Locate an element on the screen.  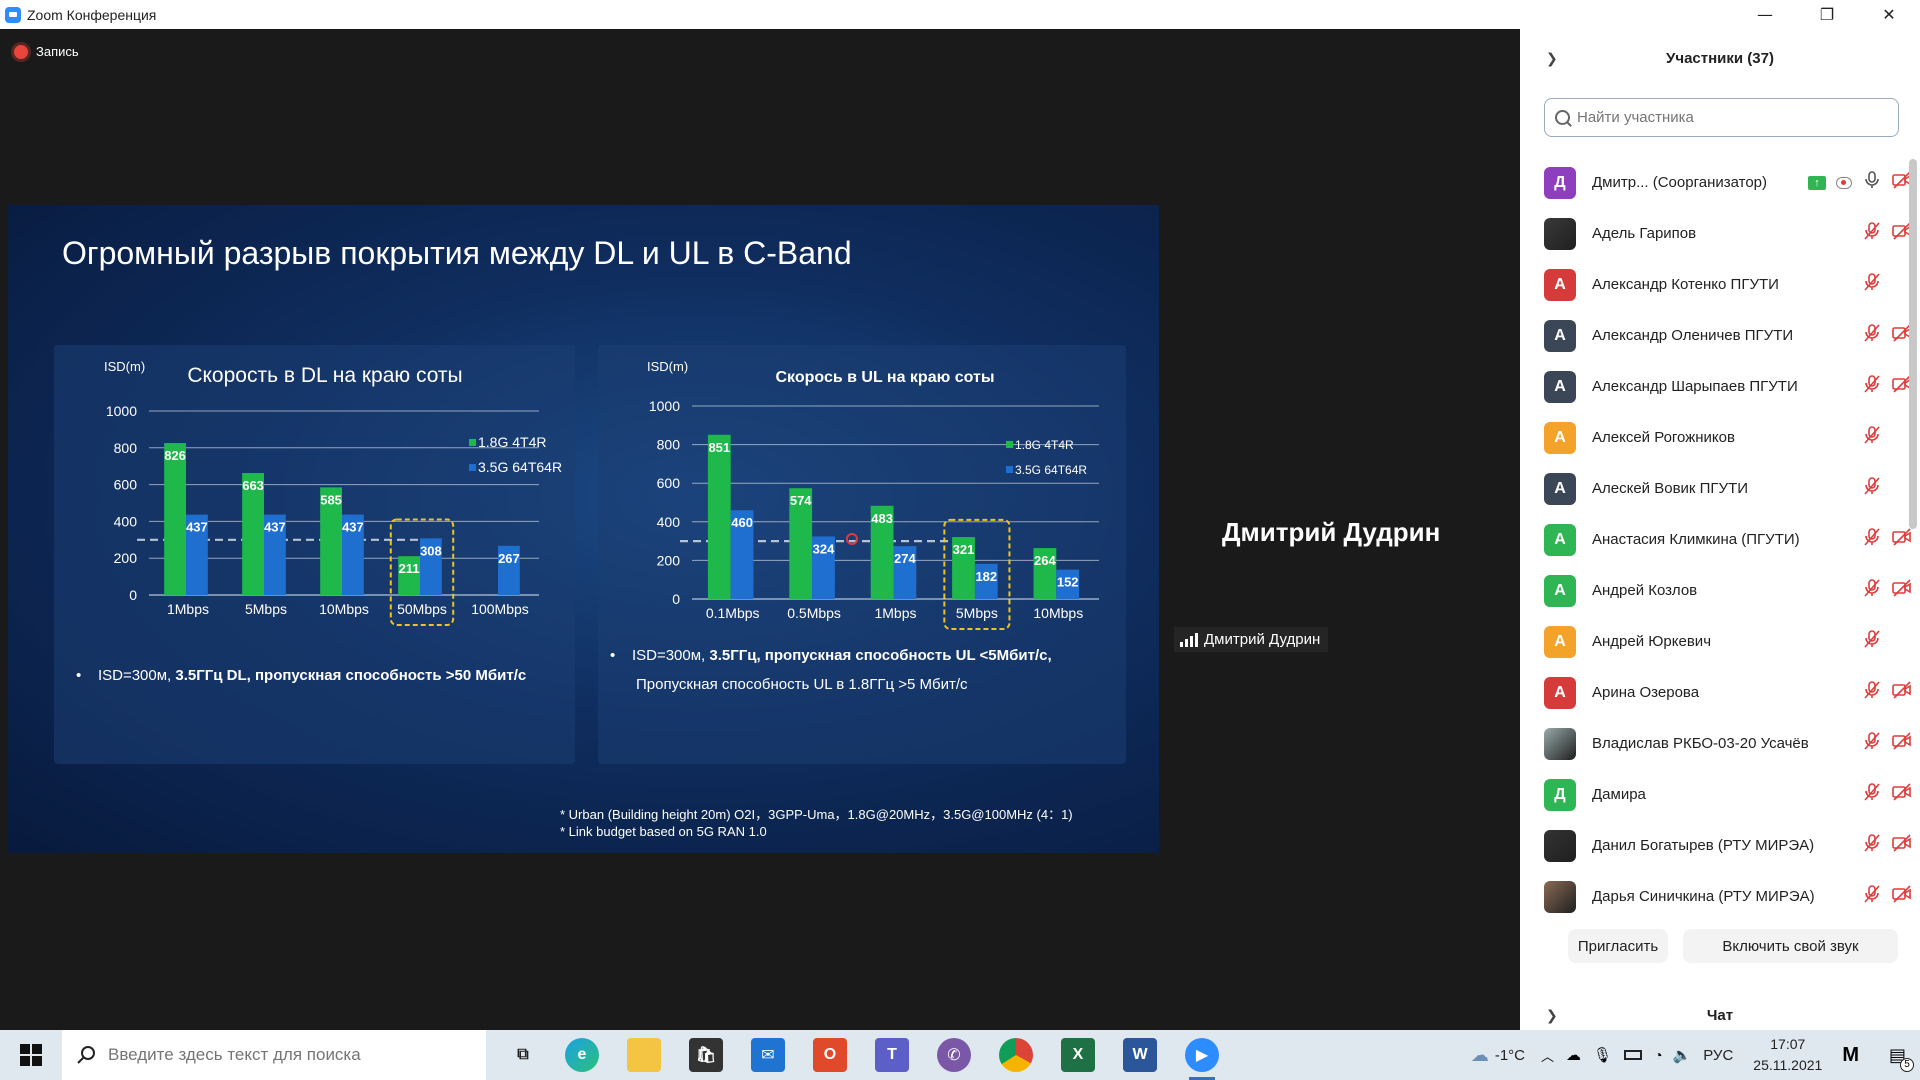
y-tick-label: 200 is located at coordinates (126, 558).